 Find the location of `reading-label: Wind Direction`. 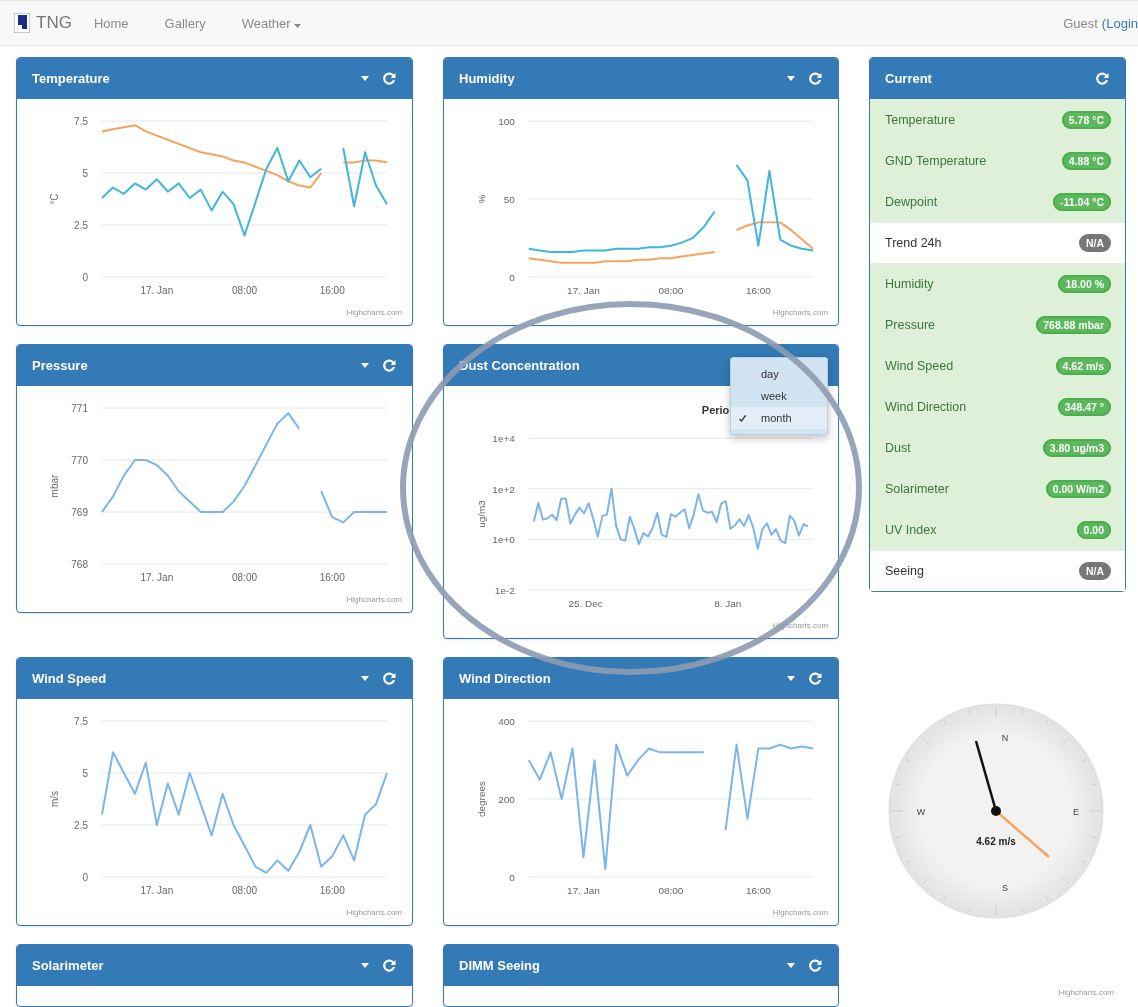

reading-label: Wind Direction is located at coordinates (926, 407).